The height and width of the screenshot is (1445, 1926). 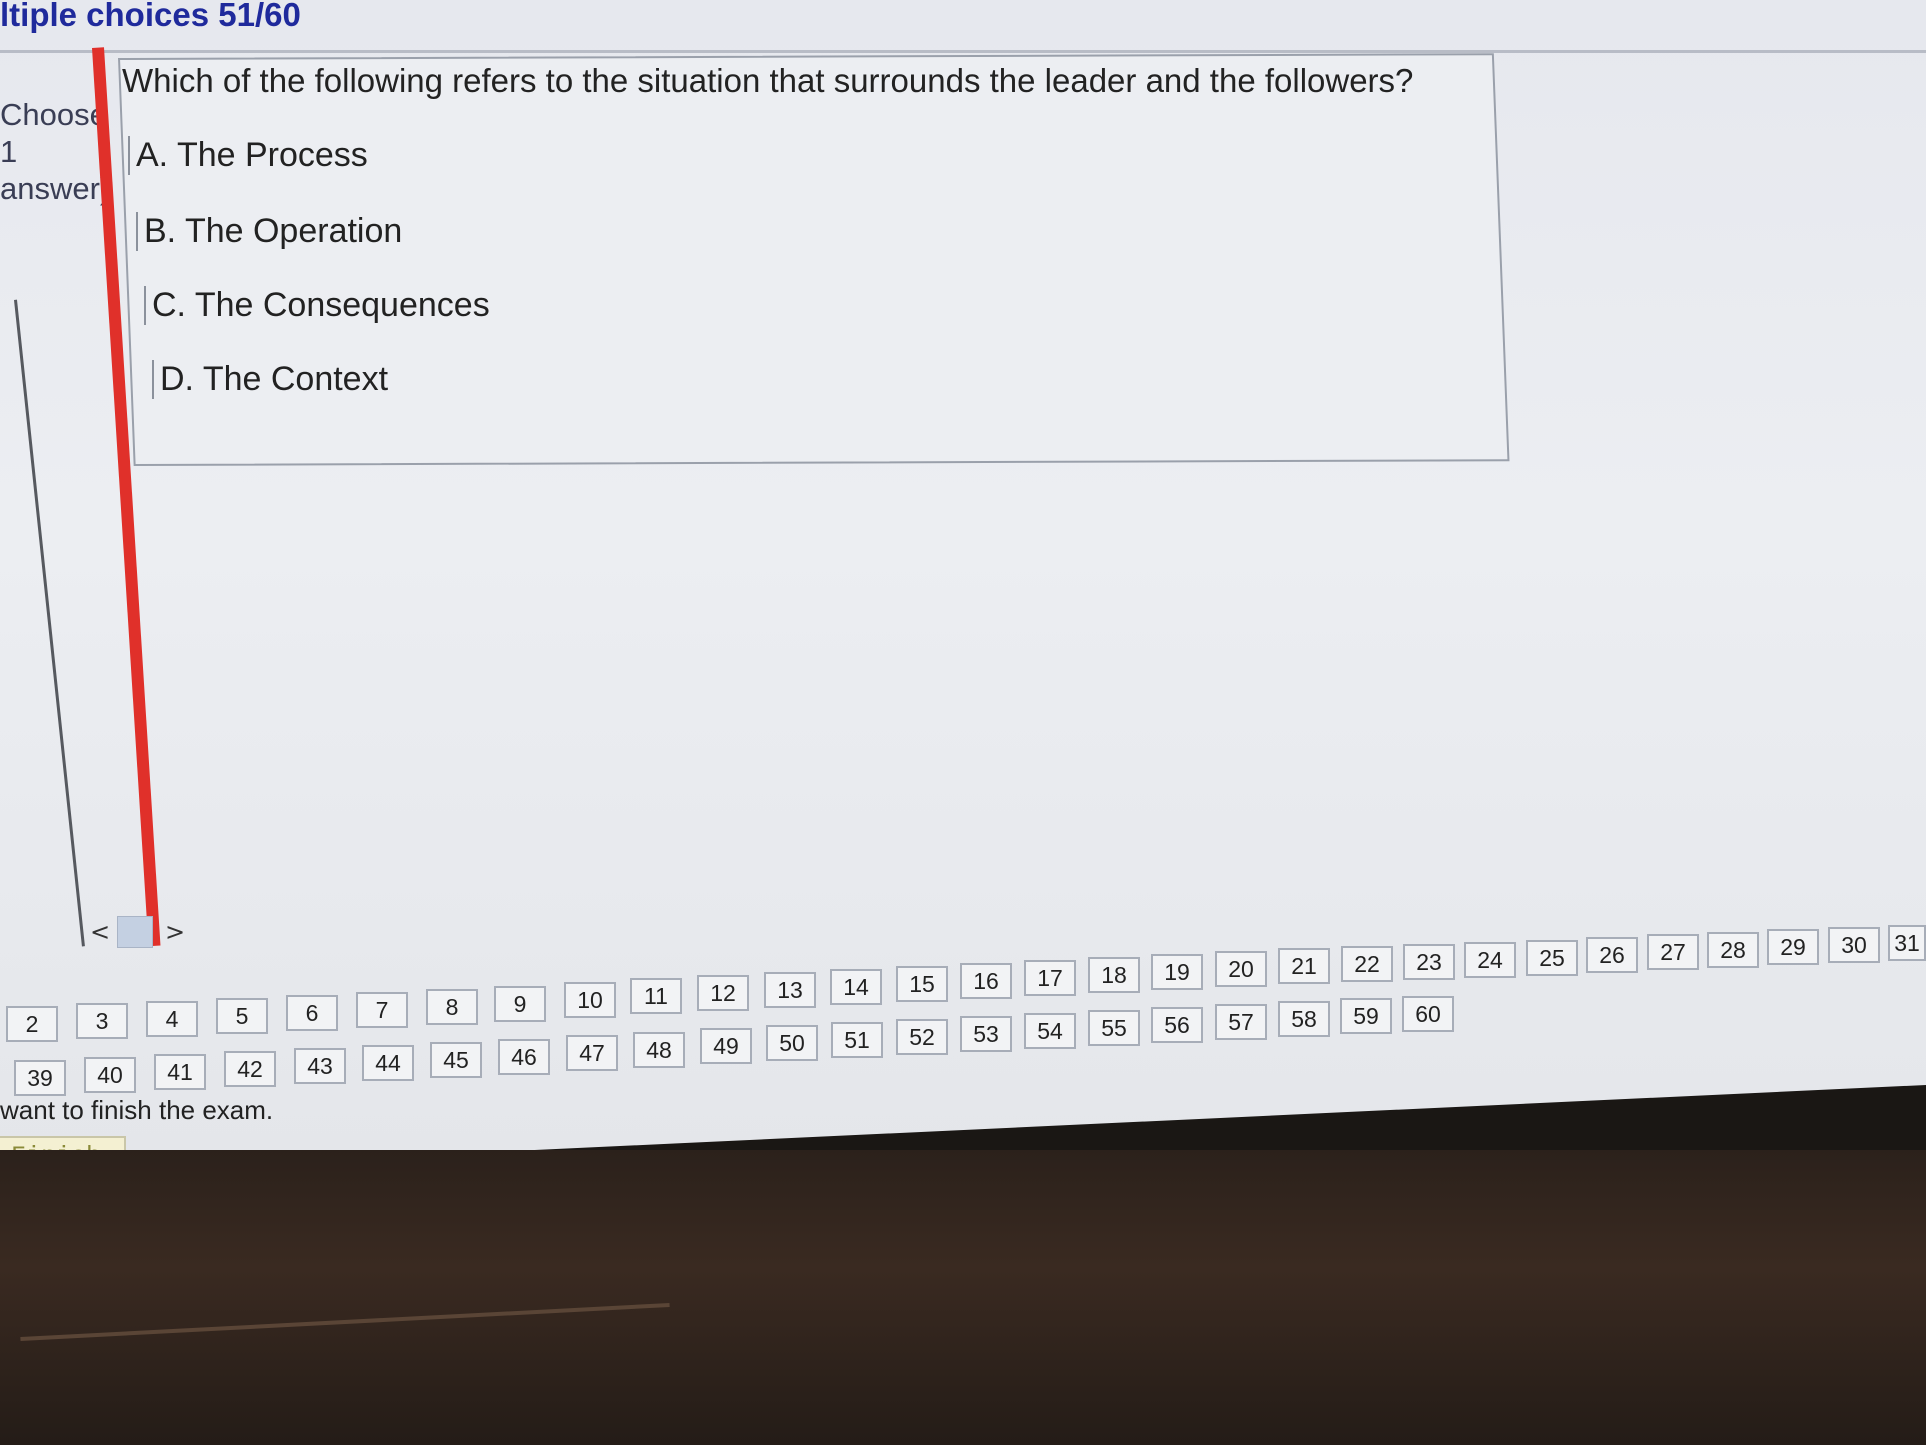 I want to click on question-button: 14, so click(x=856, y=987).